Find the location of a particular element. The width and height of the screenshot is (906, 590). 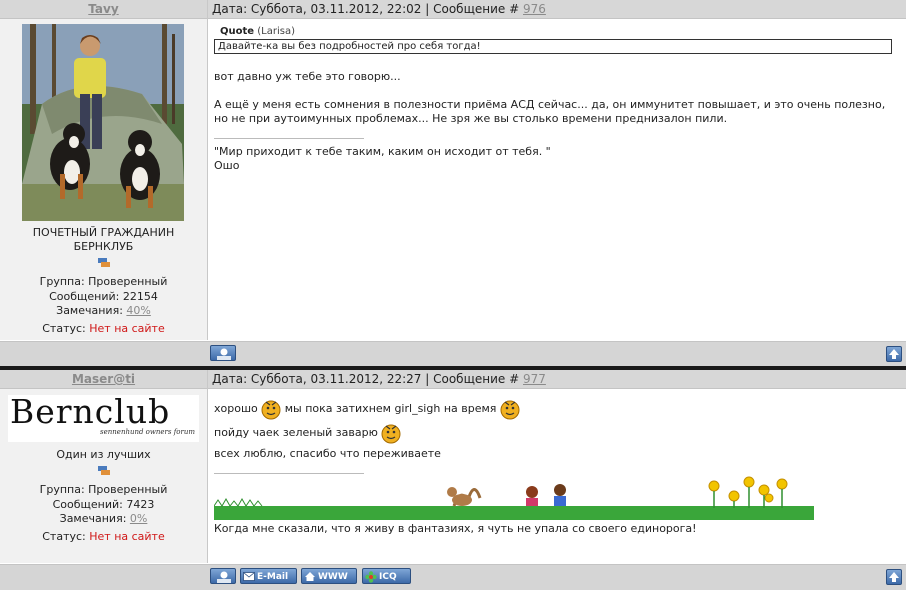

www-button: WWW is located at coordinates (329, 576).